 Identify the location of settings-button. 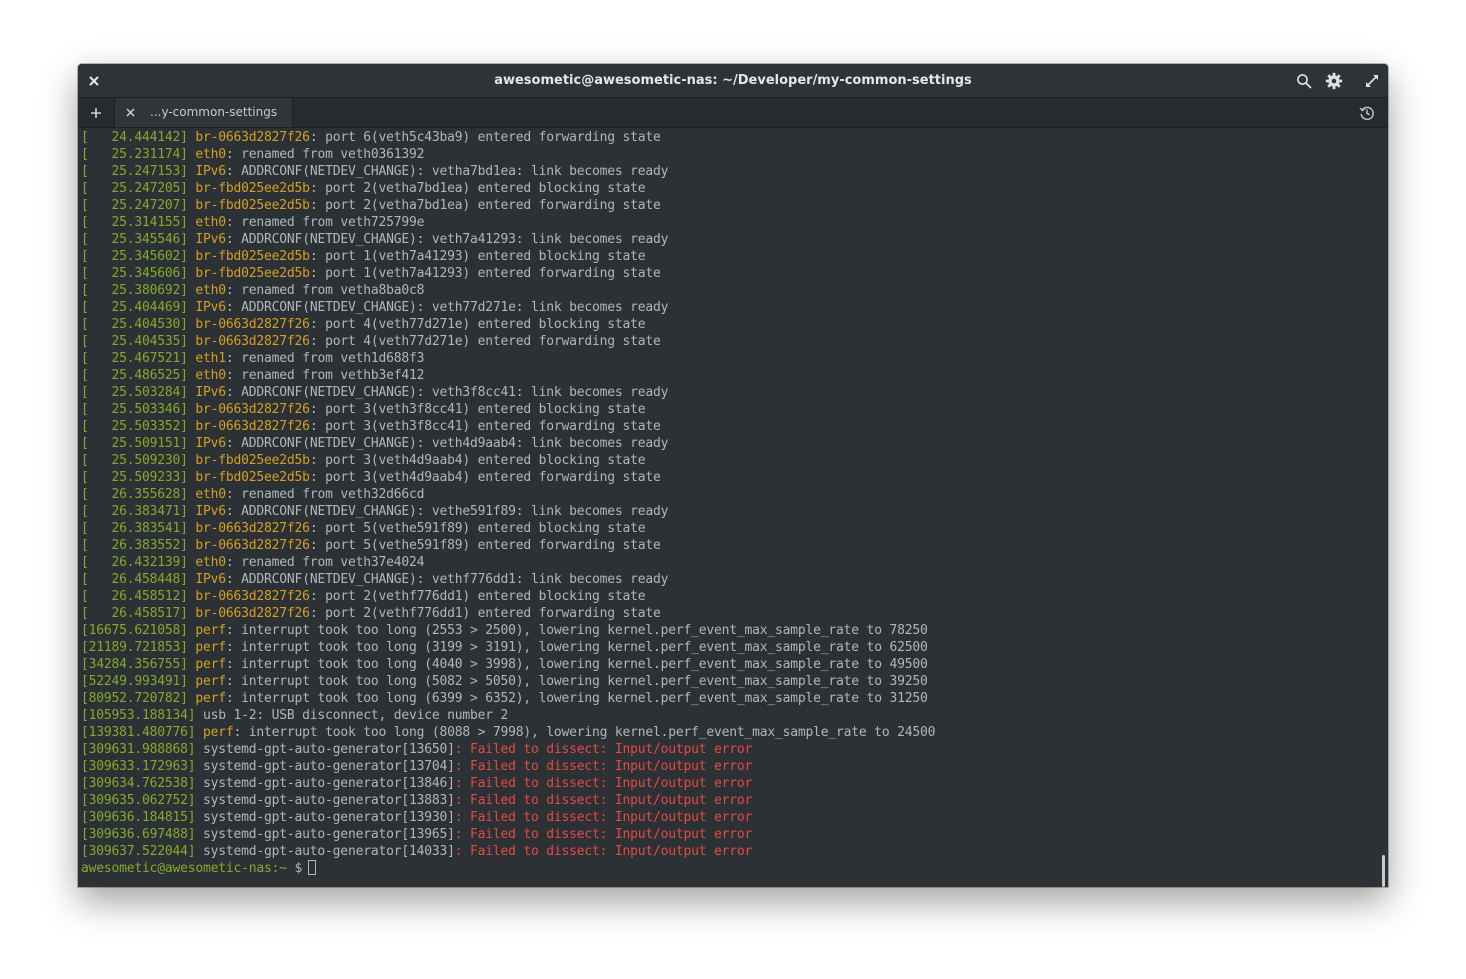
(1334, 81).